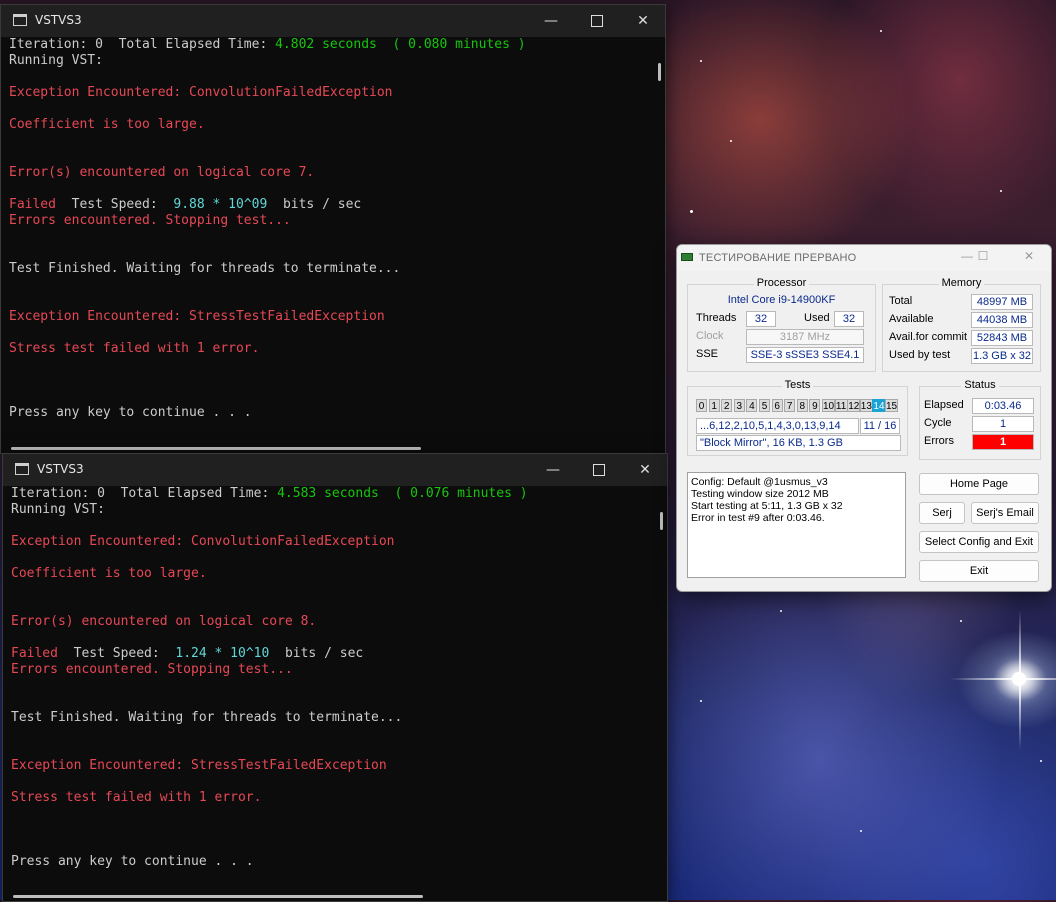  Describe the element at coordinates (911, 319) in the screenshot. I see `available-label: Available` at that location.